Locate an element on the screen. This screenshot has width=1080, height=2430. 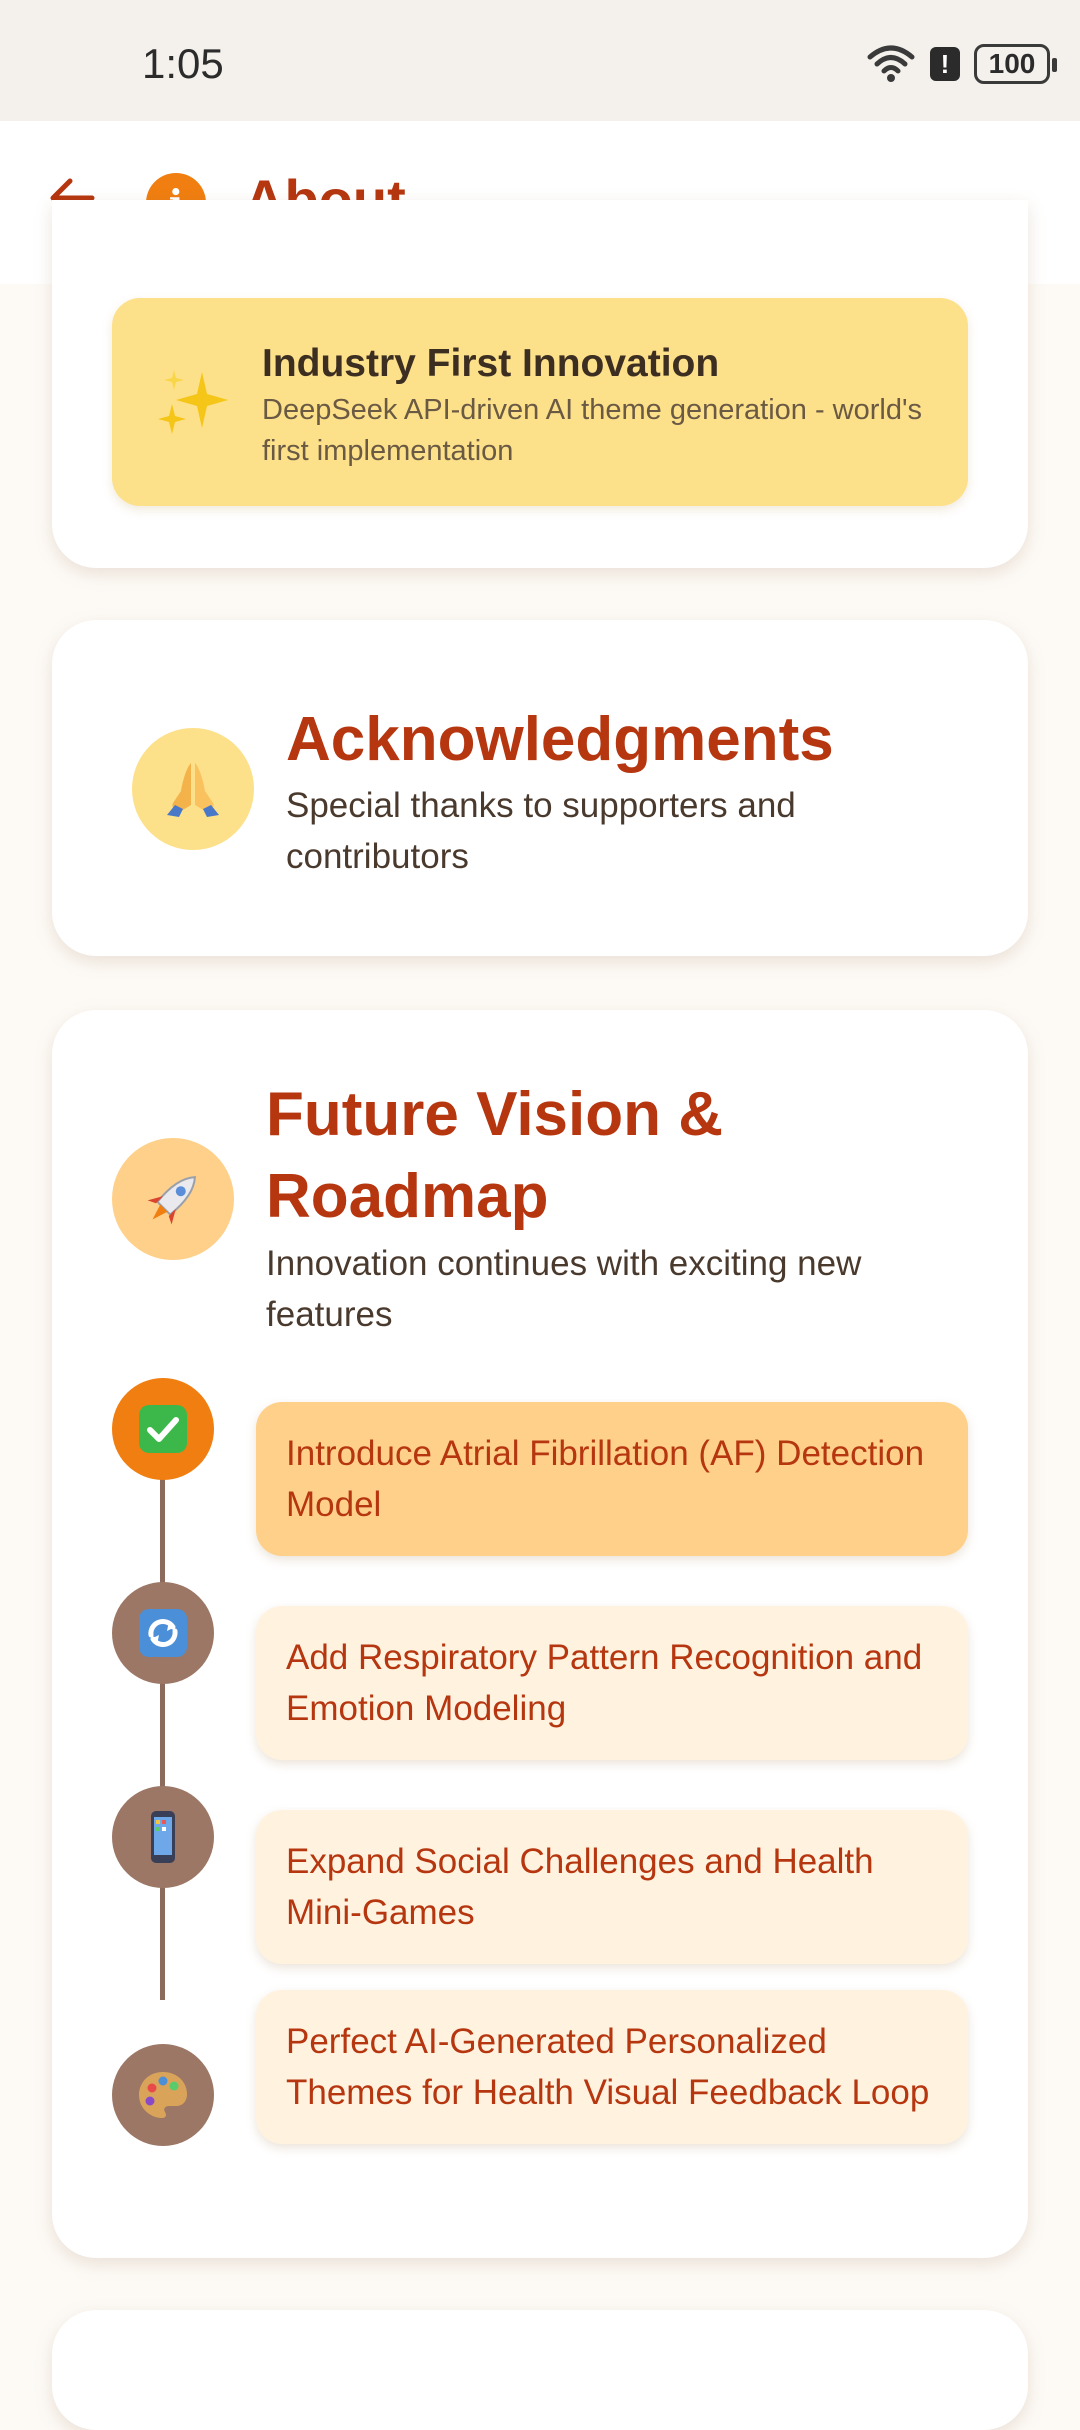
wifi-icon is located at coordinates (891, 63).